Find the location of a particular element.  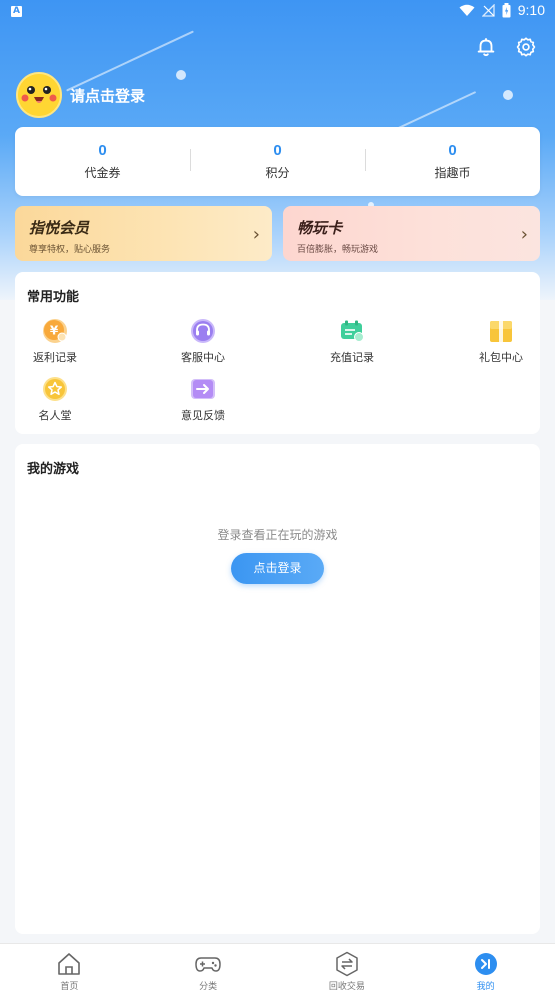

login-prompt: 请点击登录 is located at coordinates (107, 95).